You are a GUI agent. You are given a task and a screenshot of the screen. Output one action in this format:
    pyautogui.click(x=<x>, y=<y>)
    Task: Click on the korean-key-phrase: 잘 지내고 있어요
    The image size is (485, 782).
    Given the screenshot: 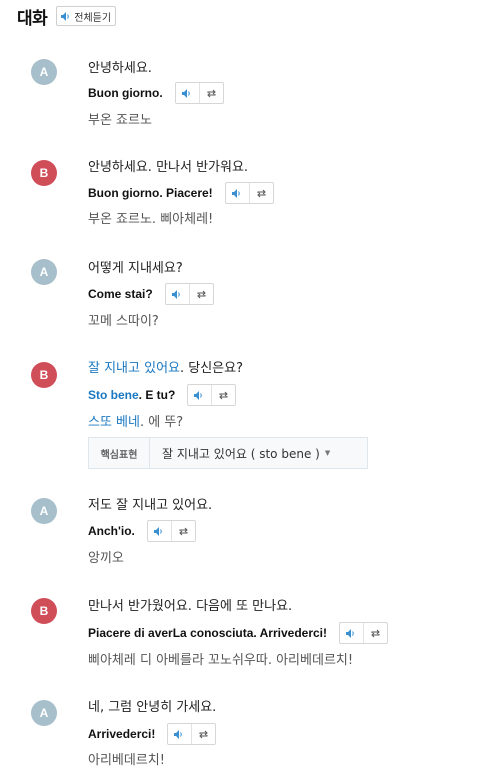 What is the action you would take?
    pyautogui.click(x=134, y=368)
    